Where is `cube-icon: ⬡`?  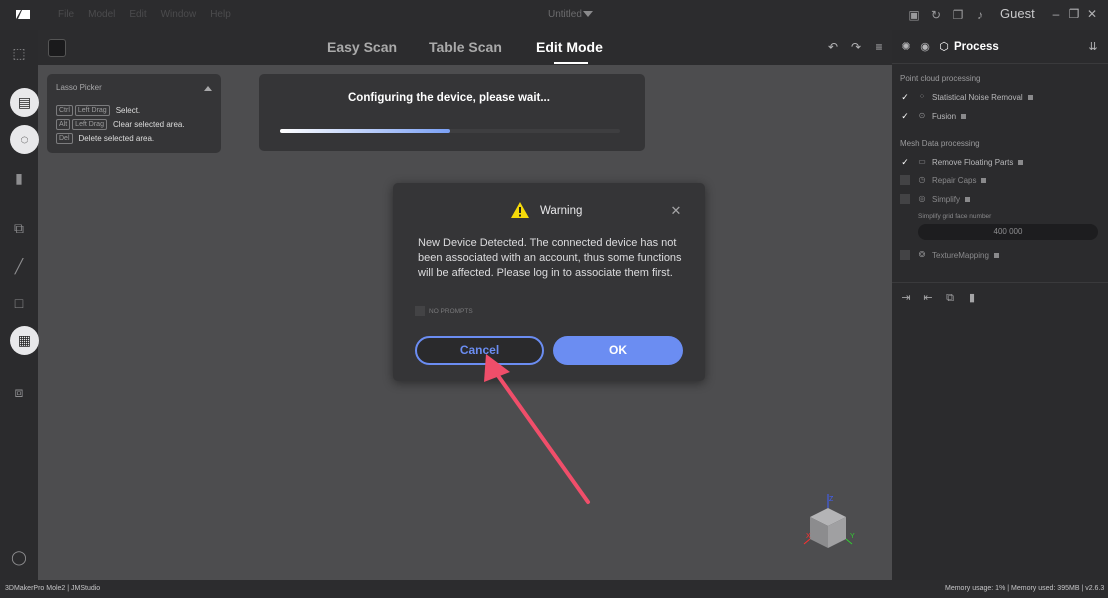
cube-icon: ⬡ is located at coordinates (944, 47).